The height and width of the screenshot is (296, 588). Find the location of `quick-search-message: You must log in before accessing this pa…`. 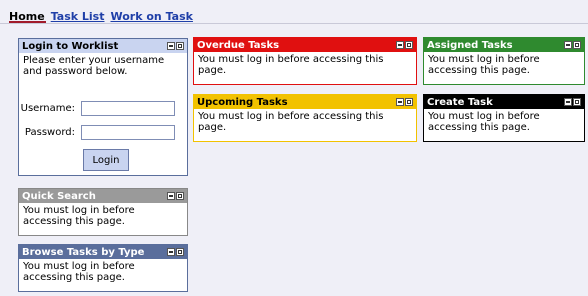

quick-search-message: You must log in before accessing this pa… is located at coordinates (79, 216).